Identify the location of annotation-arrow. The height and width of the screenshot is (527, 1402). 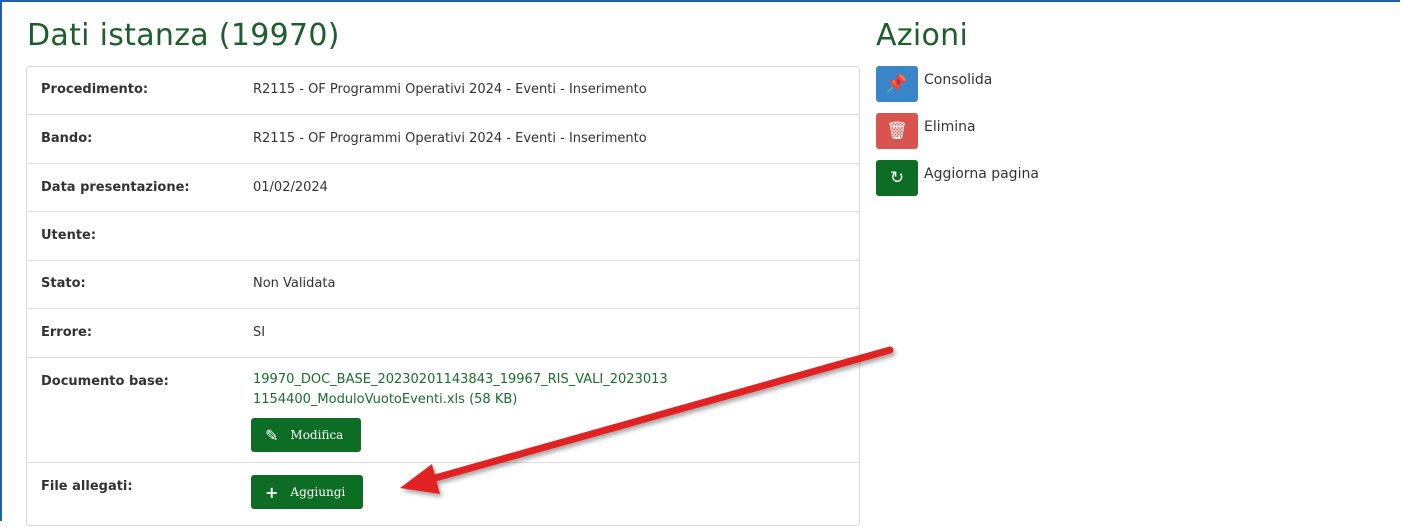
(647, 420).